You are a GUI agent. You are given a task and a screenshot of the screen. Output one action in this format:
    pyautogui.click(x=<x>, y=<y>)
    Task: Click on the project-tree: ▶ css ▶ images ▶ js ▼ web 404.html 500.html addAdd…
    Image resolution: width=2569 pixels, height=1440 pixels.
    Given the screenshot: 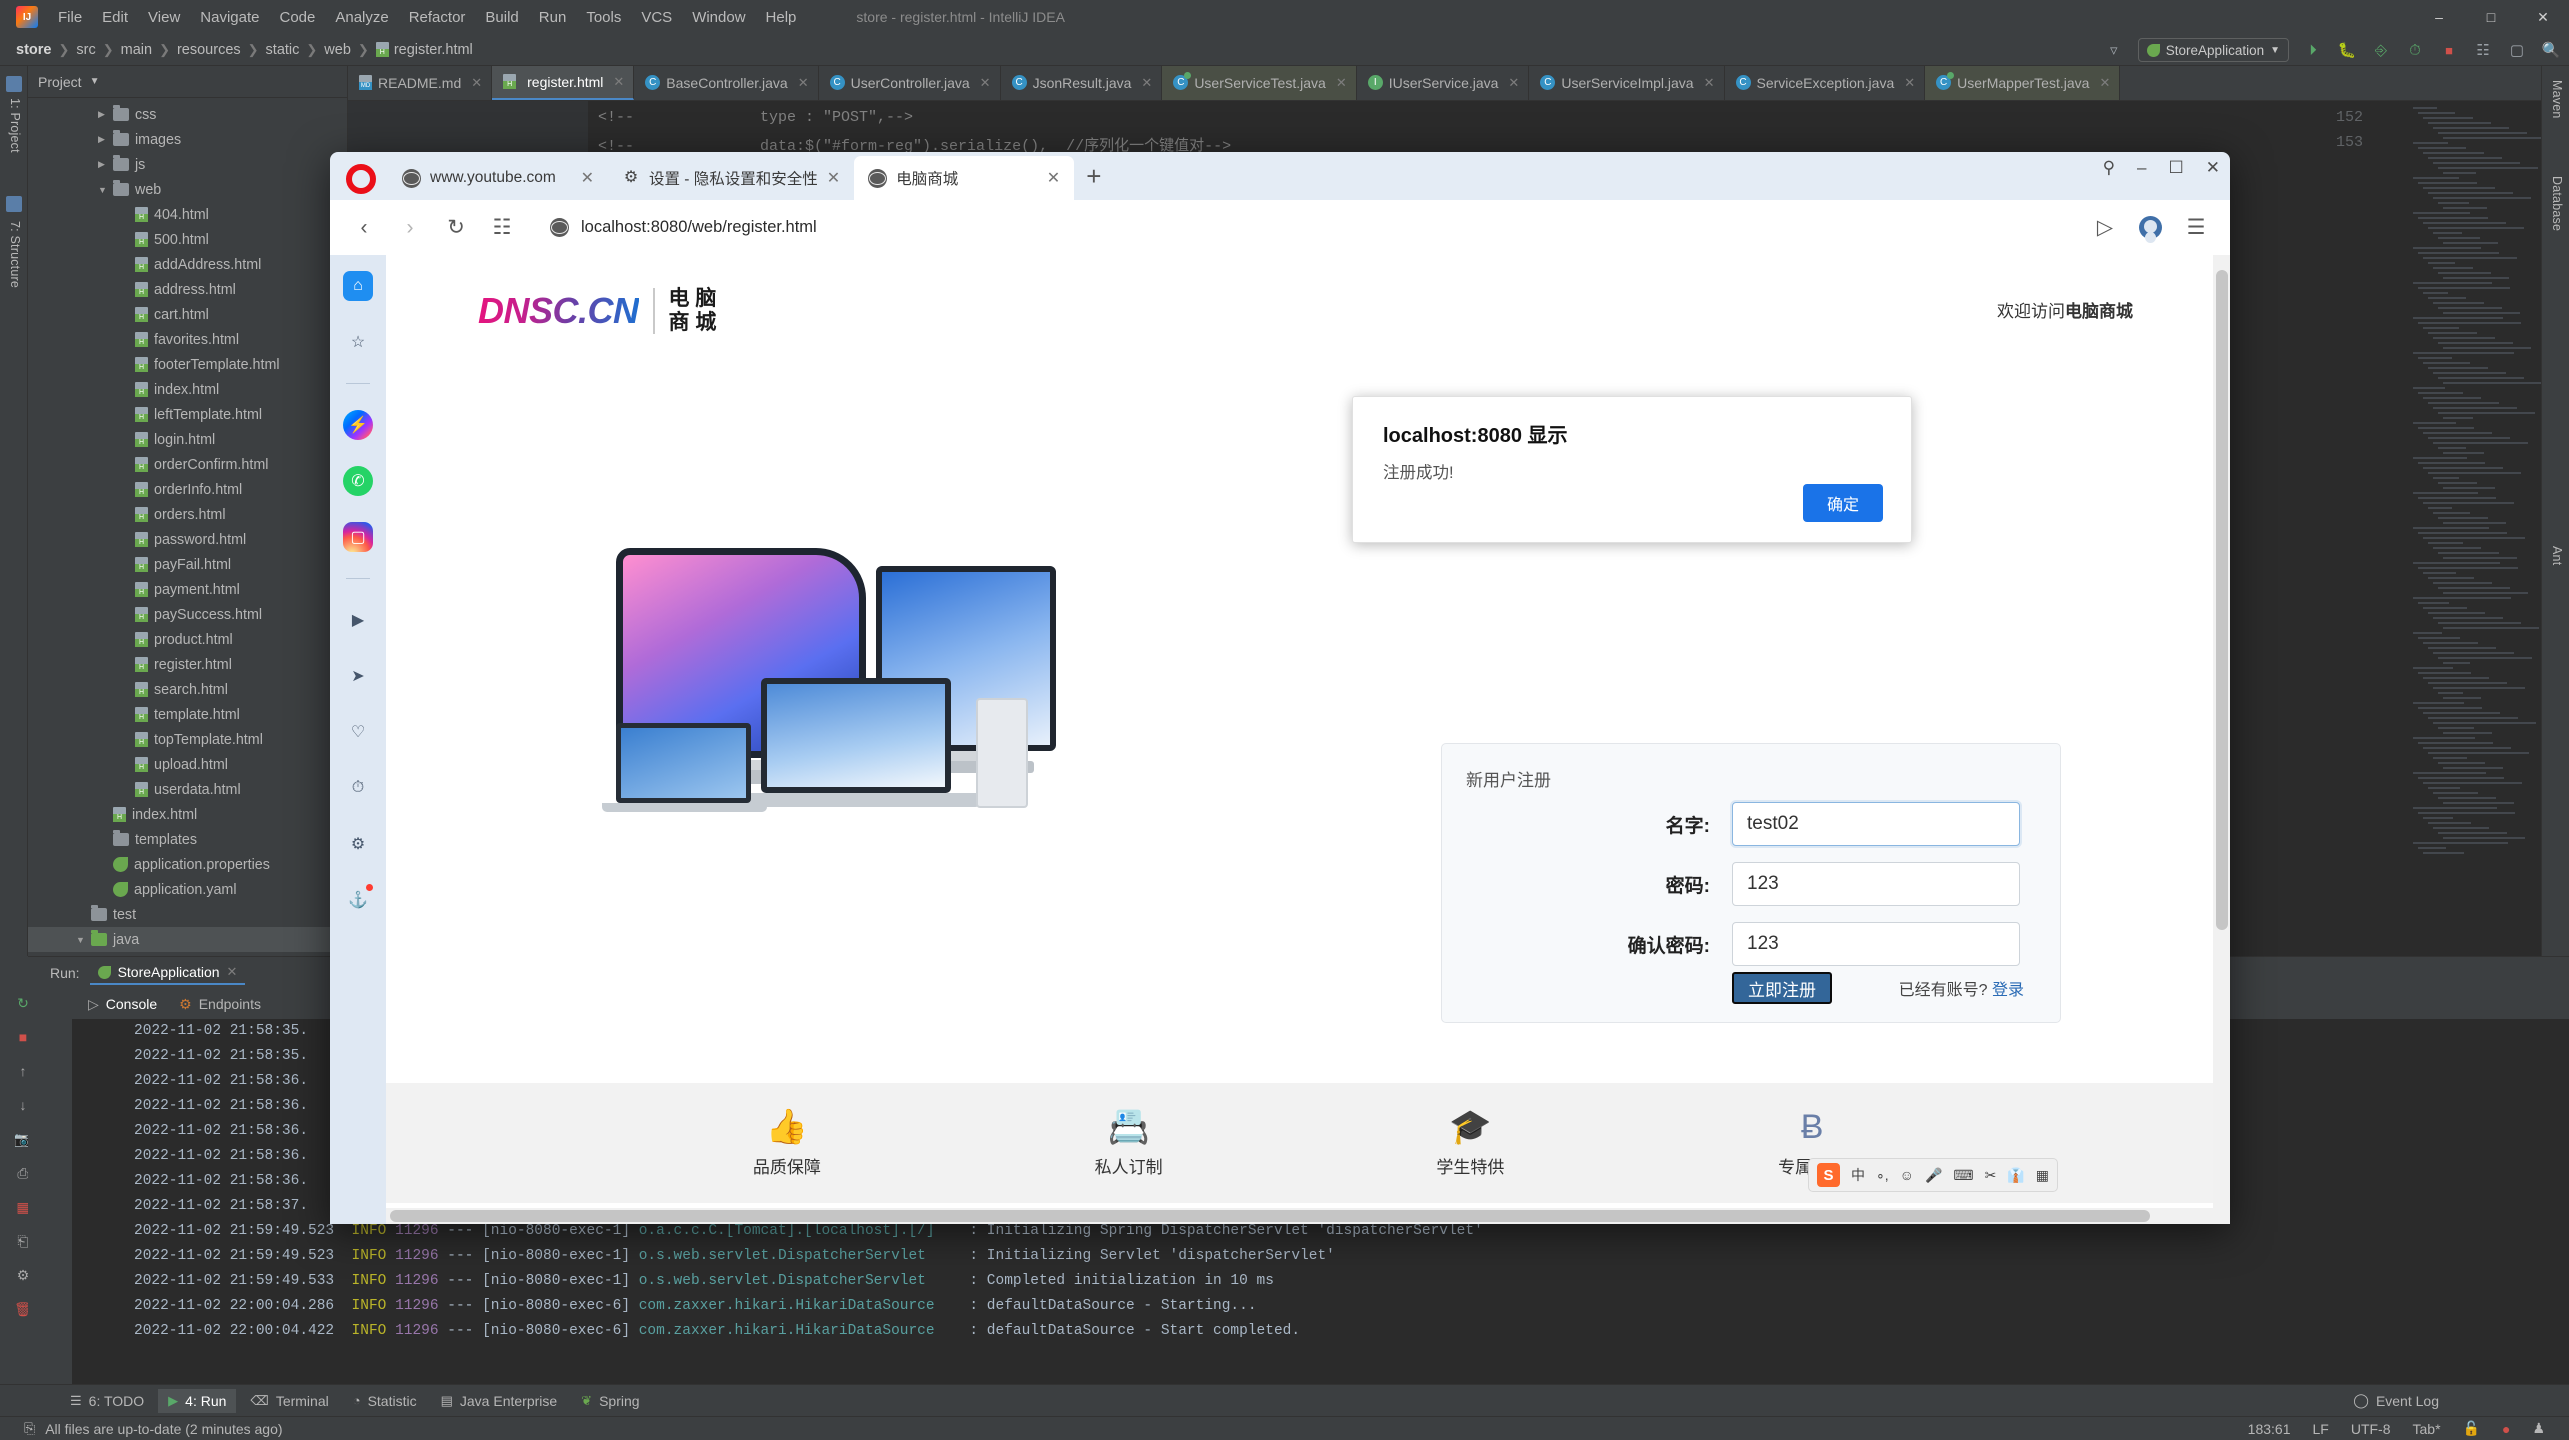 What is the action you would take?
    pyautogui.click(x=187, y=525)
    